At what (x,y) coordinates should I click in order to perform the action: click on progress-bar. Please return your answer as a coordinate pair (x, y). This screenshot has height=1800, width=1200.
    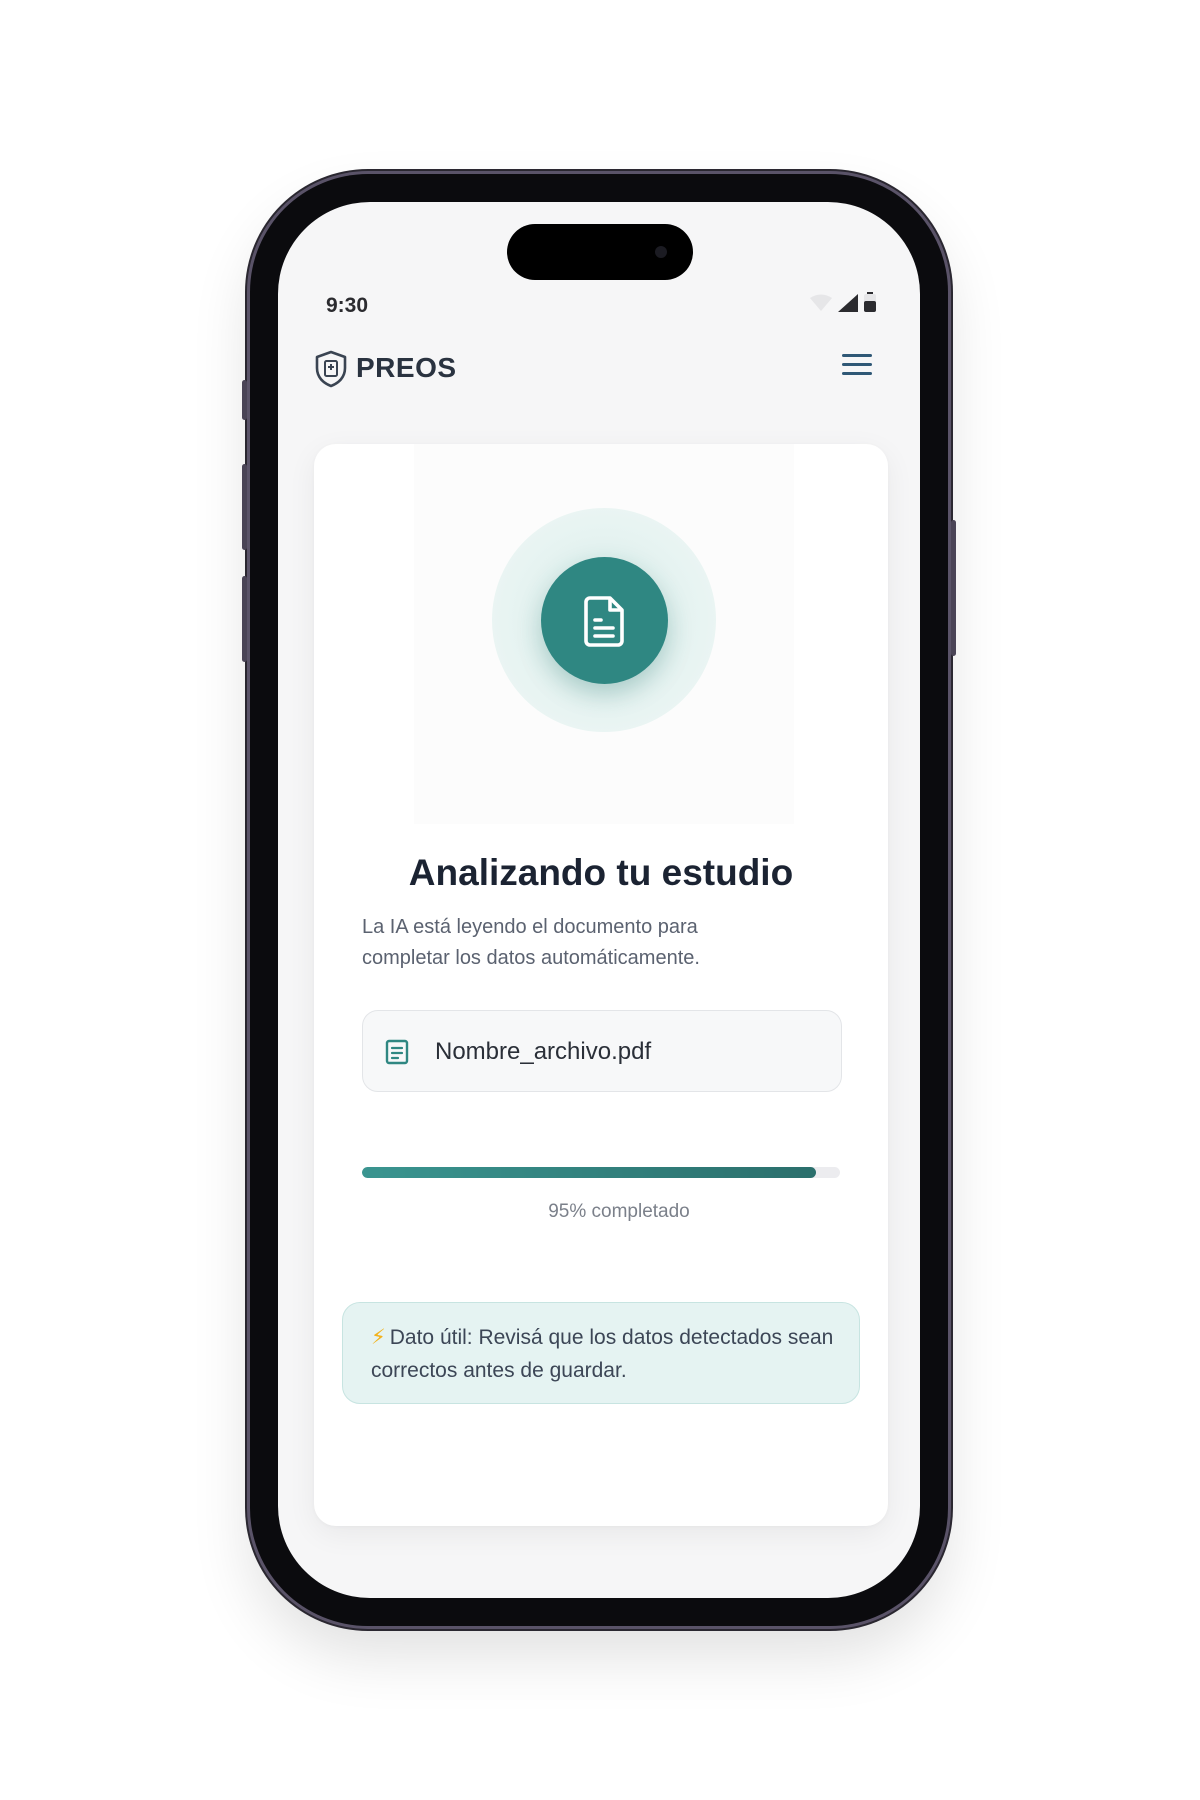
    Looking at the image, I should click on (601, 1172).